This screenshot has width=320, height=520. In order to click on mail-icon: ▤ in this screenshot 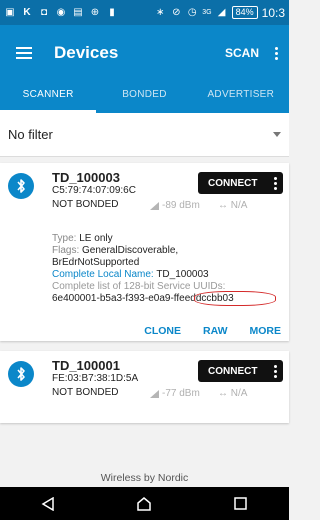, I will do `click(78, 12)`.